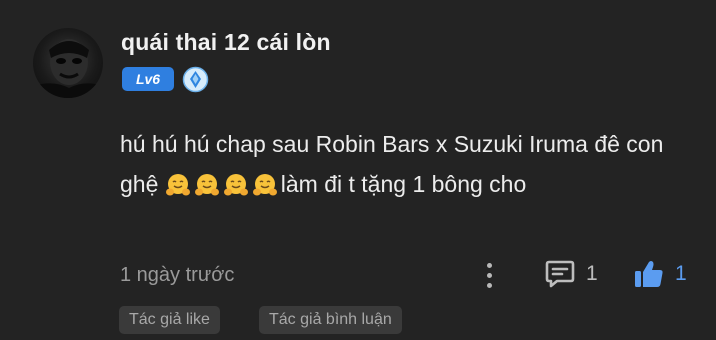  Describe the element at coordinates (148, 79) in the screenshot. I see `level-badge: Lv6` at that location.